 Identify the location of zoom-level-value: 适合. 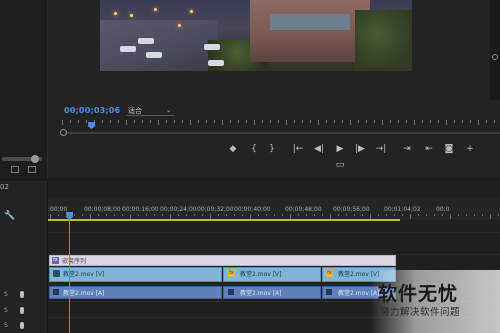
(135, 111).